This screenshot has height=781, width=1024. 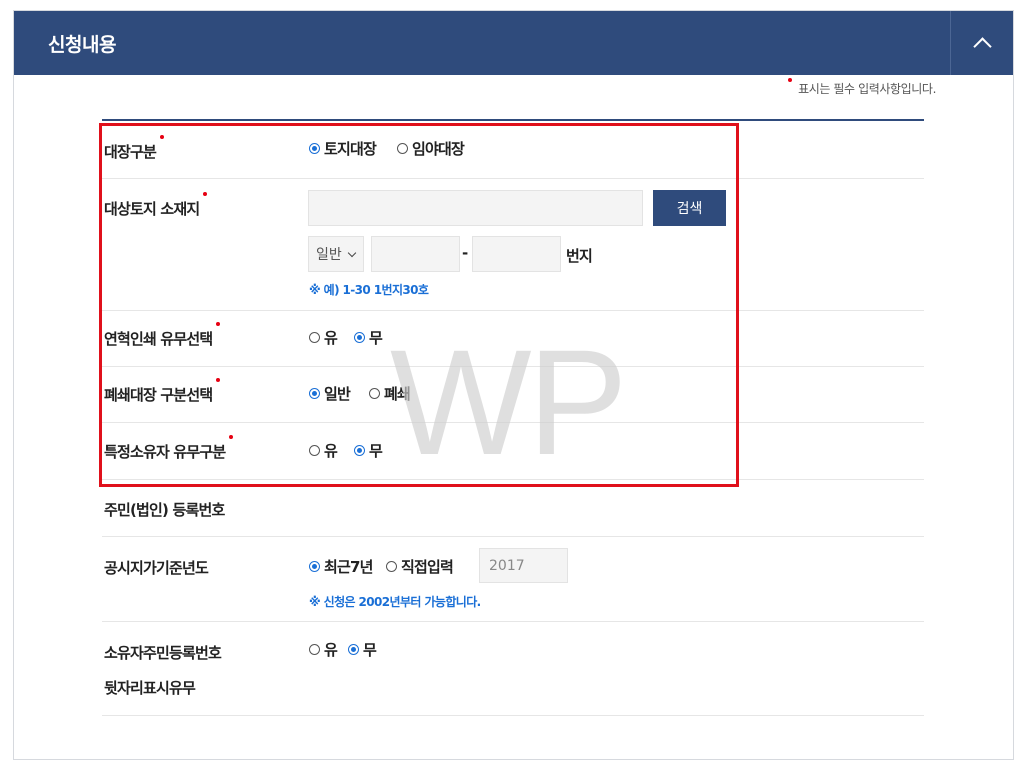 I want to click on radio-closed-closed: 폐쇄, so click(x=390, y=393).